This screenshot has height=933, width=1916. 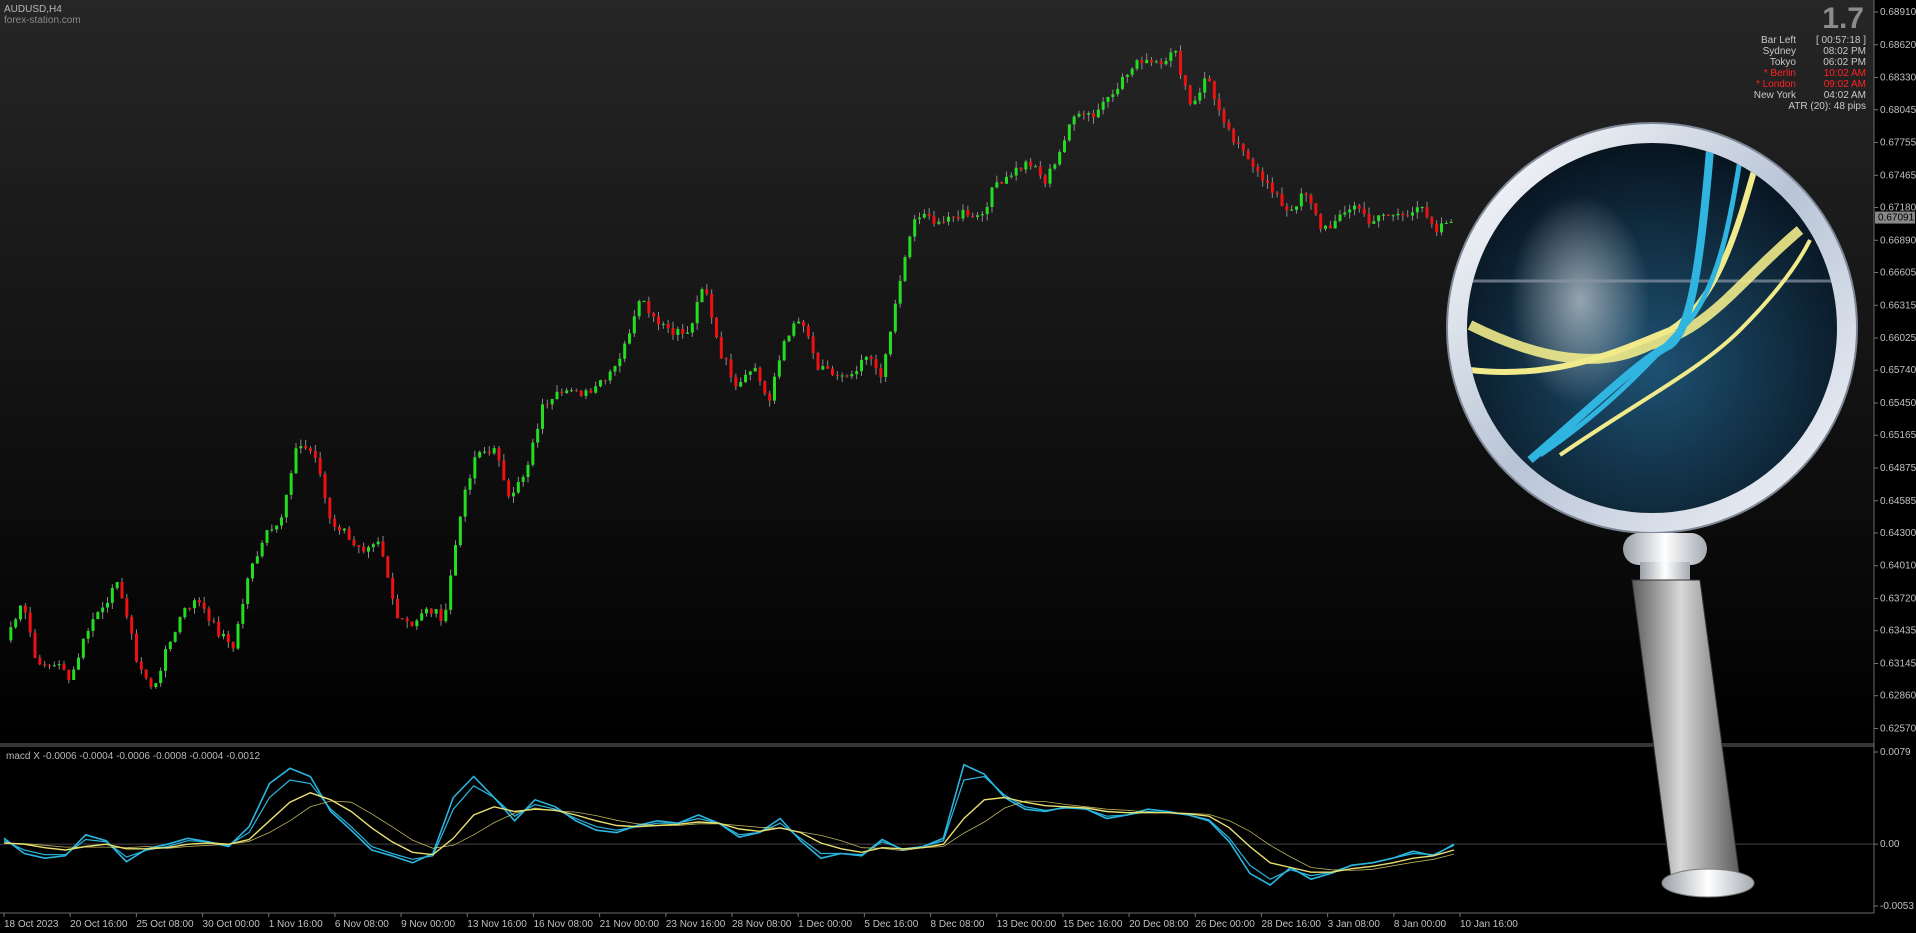 I want to click on price-tick-label-2: 0.68330, so click(x=1898, y=78).